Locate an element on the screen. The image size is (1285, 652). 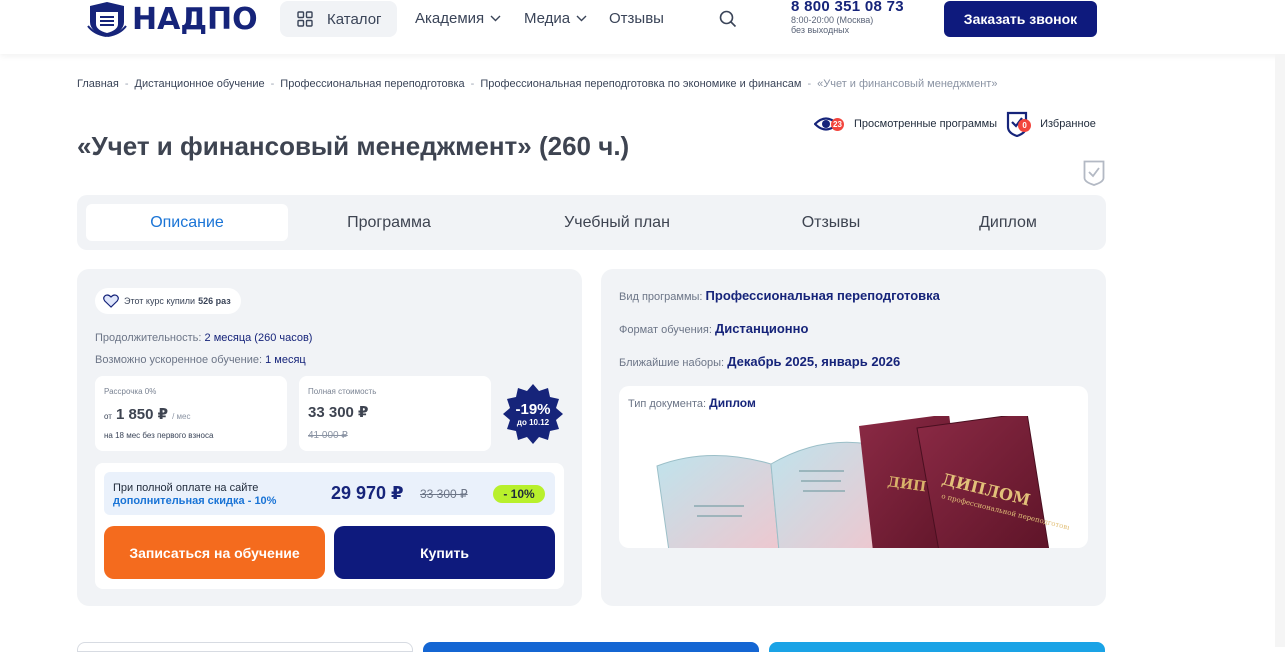
installment-amount: 1 850 ₽ is located at coordinates (142, 414).